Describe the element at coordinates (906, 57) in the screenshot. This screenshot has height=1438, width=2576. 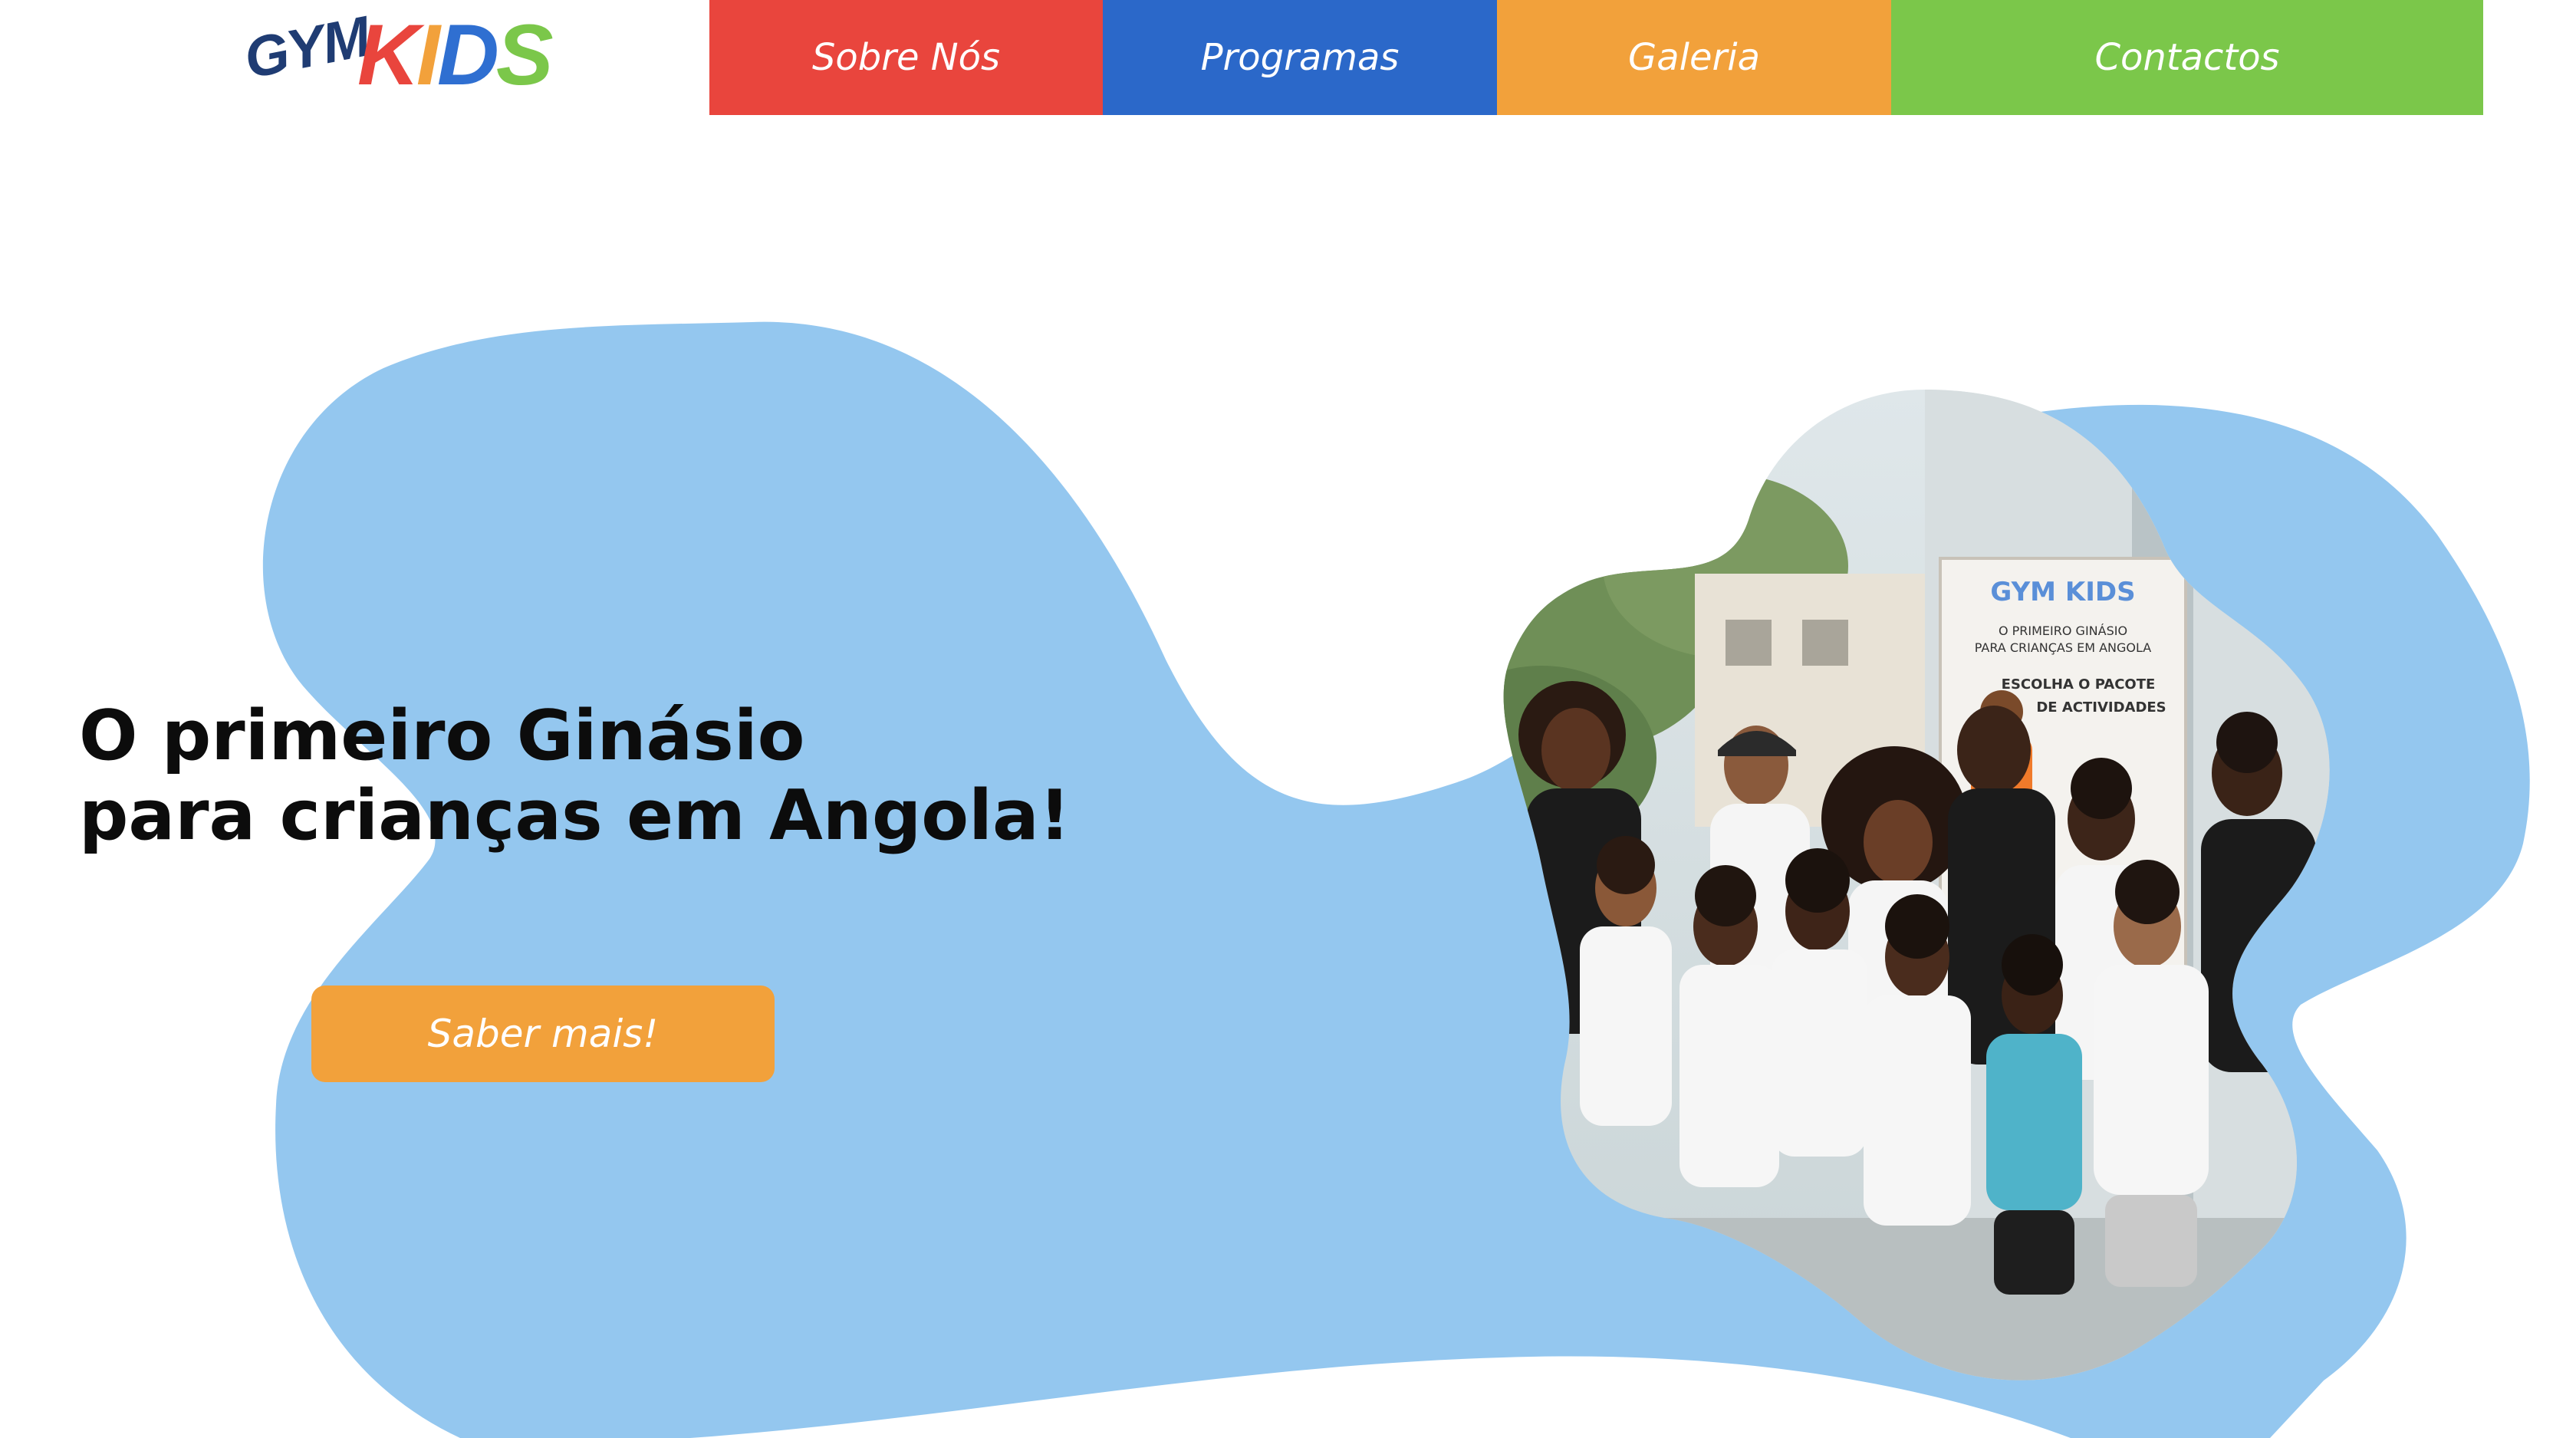
I see `nav-sobre-nos: Sobre Nós` at that location.